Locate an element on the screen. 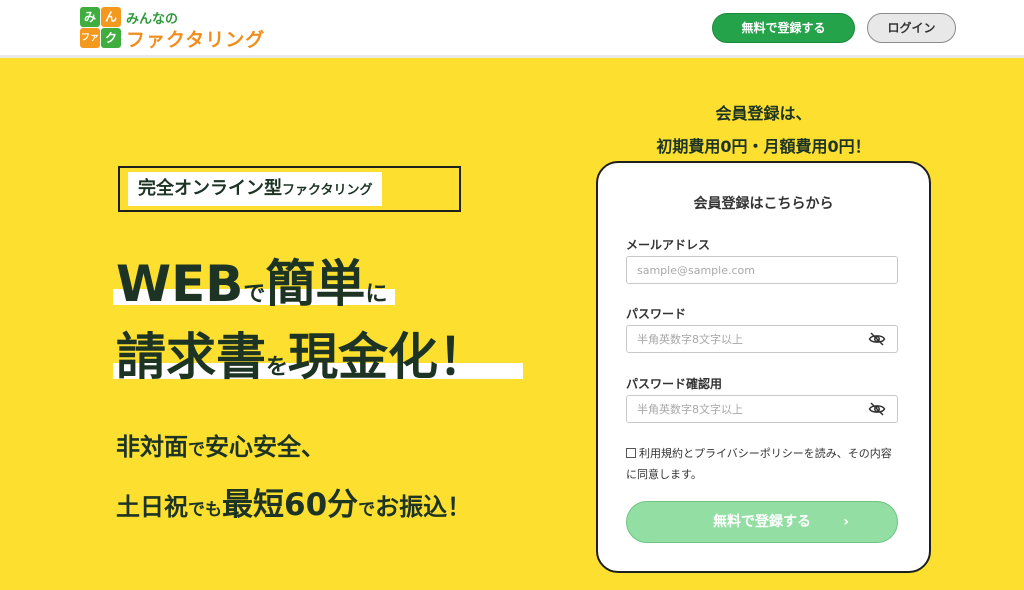 This screenshot has width=1024, height=590. headline-text: 請求書 is located at coordinates (191, 357).